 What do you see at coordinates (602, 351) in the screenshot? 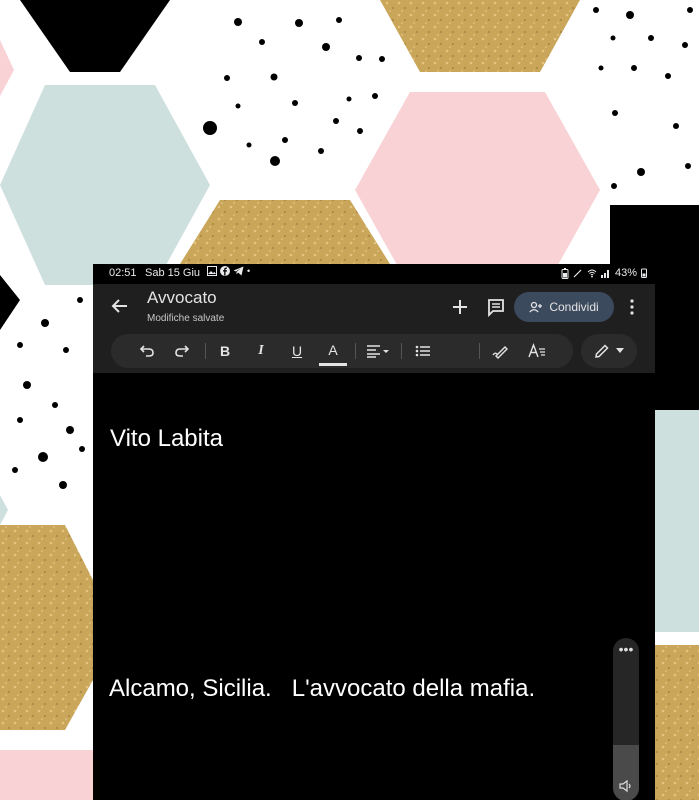
I see `edit-pencil-icon` at bounding box center [602, 351].